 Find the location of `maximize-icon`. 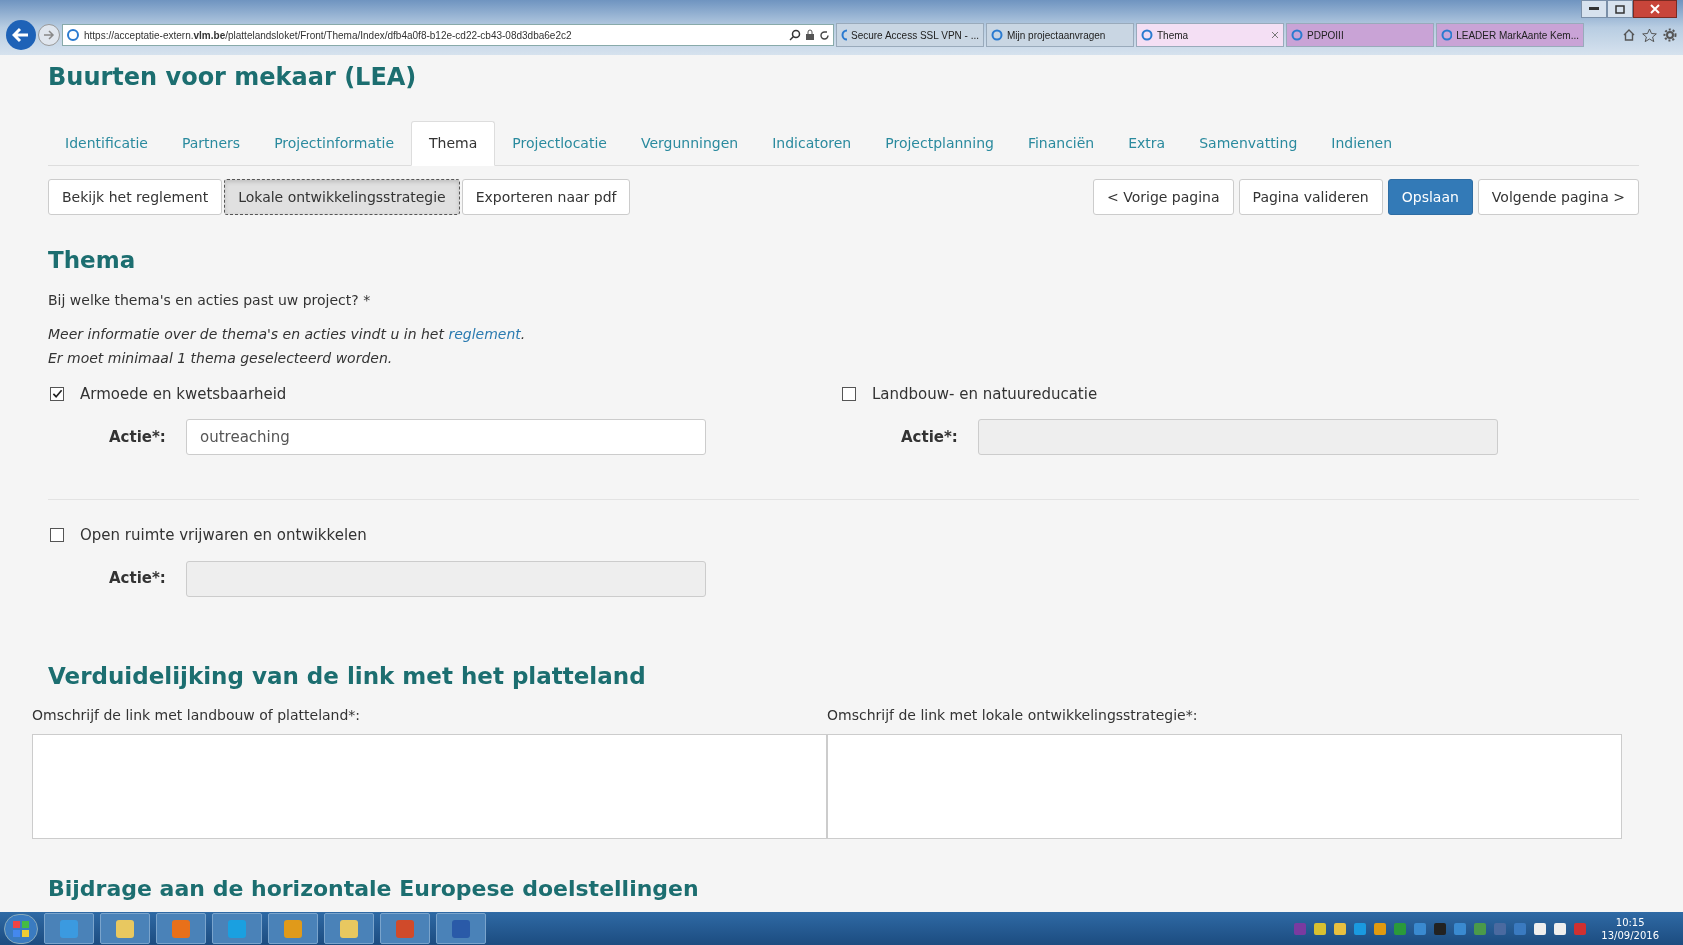

maximize-icon is located at coordinates (1620, 9).